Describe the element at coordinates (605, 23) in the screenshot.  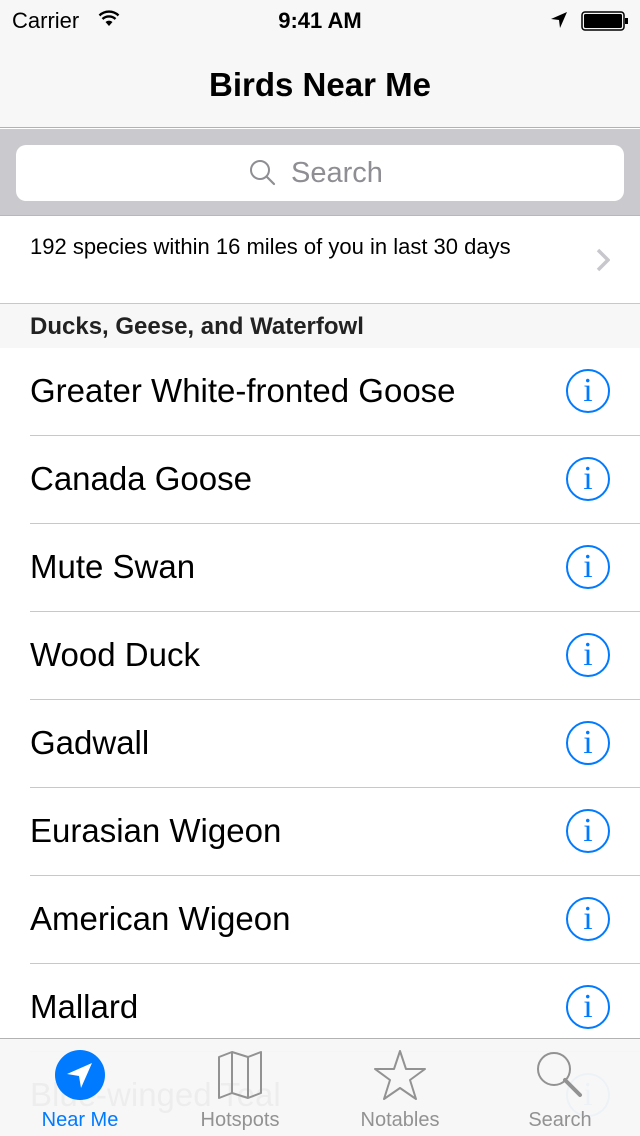
I see `battery-icon` at that location.